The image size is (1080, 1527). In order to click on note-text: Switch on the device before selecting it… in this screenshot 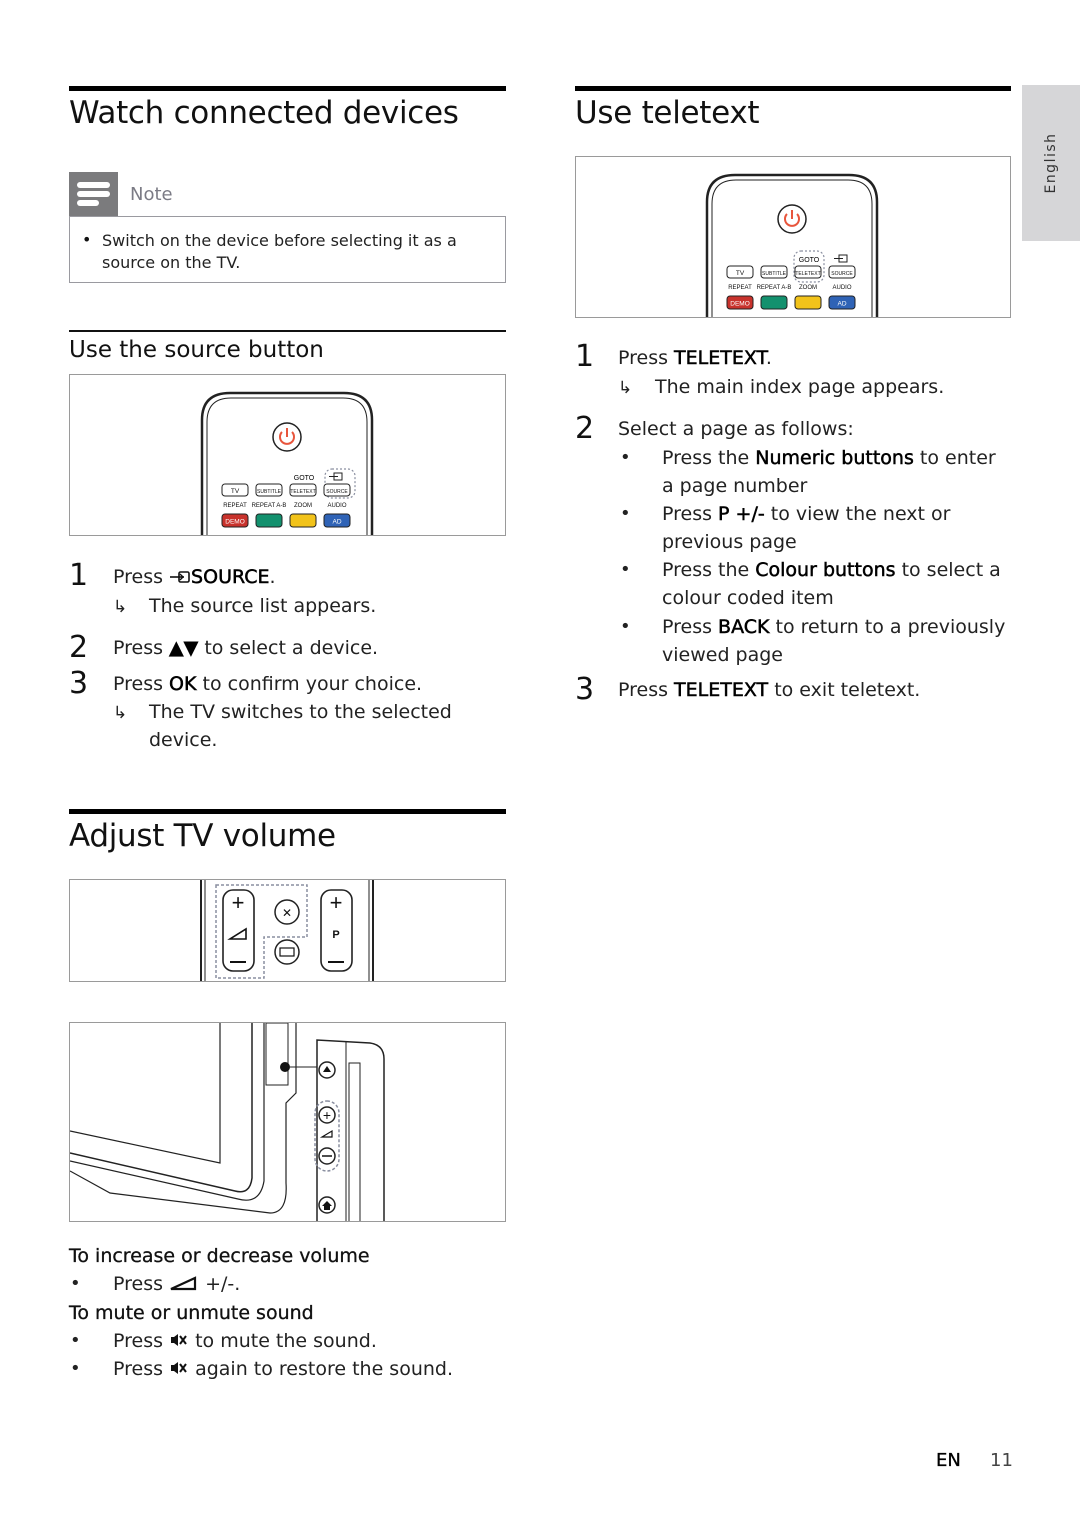, I will do `click(279, 251)`.